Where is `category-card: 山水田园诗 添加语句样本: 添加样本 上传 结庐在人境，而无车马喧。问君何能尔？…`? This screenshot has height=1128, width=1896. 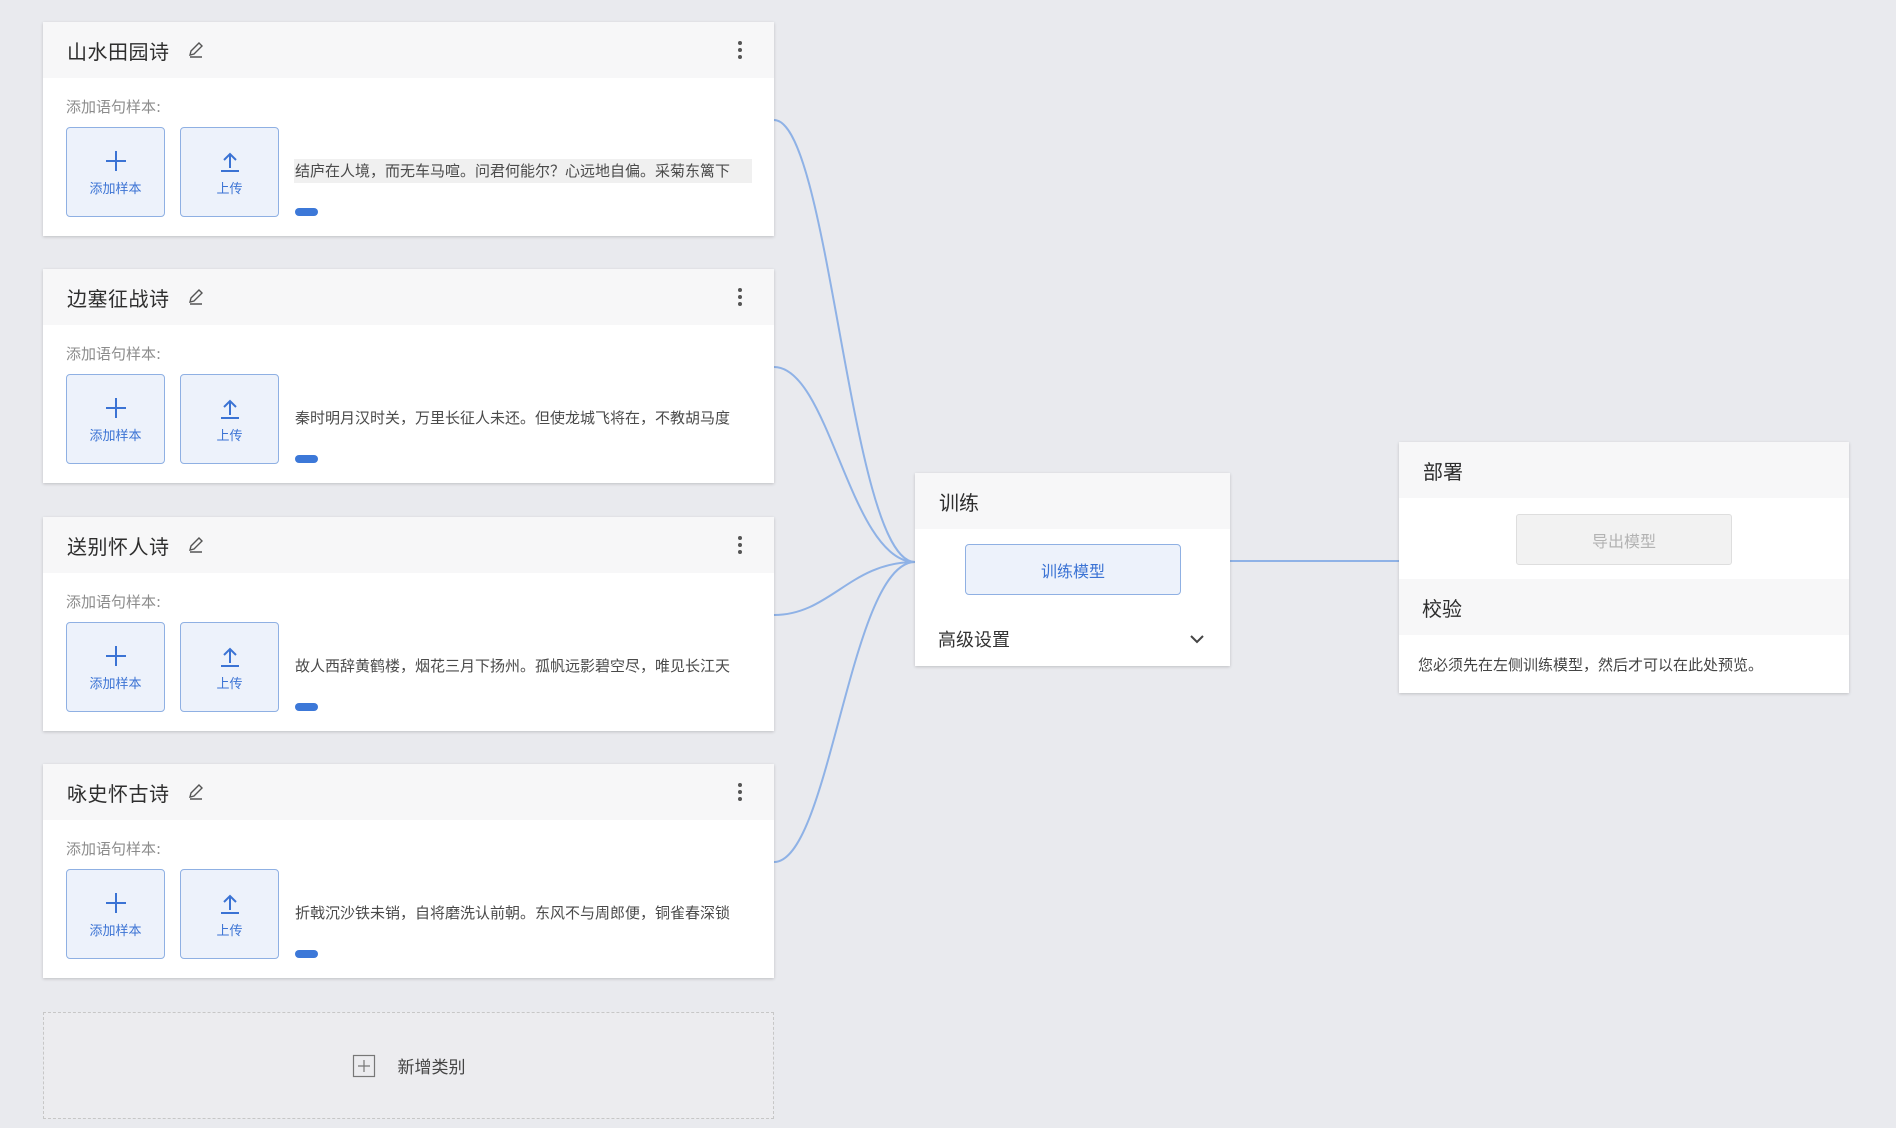
category-card: 山水田园诗 添加语句样本: 添加样本 上传 结庐在人境，而无车马喧。问君何能尔？… is located at coordinates (408, 129).